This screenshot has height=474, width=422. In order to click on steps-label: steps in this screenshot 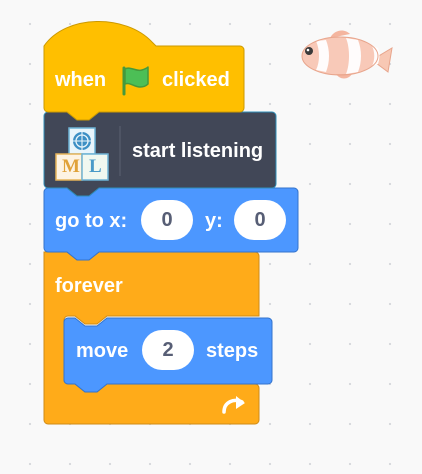, I will do `click(232, 351)`.